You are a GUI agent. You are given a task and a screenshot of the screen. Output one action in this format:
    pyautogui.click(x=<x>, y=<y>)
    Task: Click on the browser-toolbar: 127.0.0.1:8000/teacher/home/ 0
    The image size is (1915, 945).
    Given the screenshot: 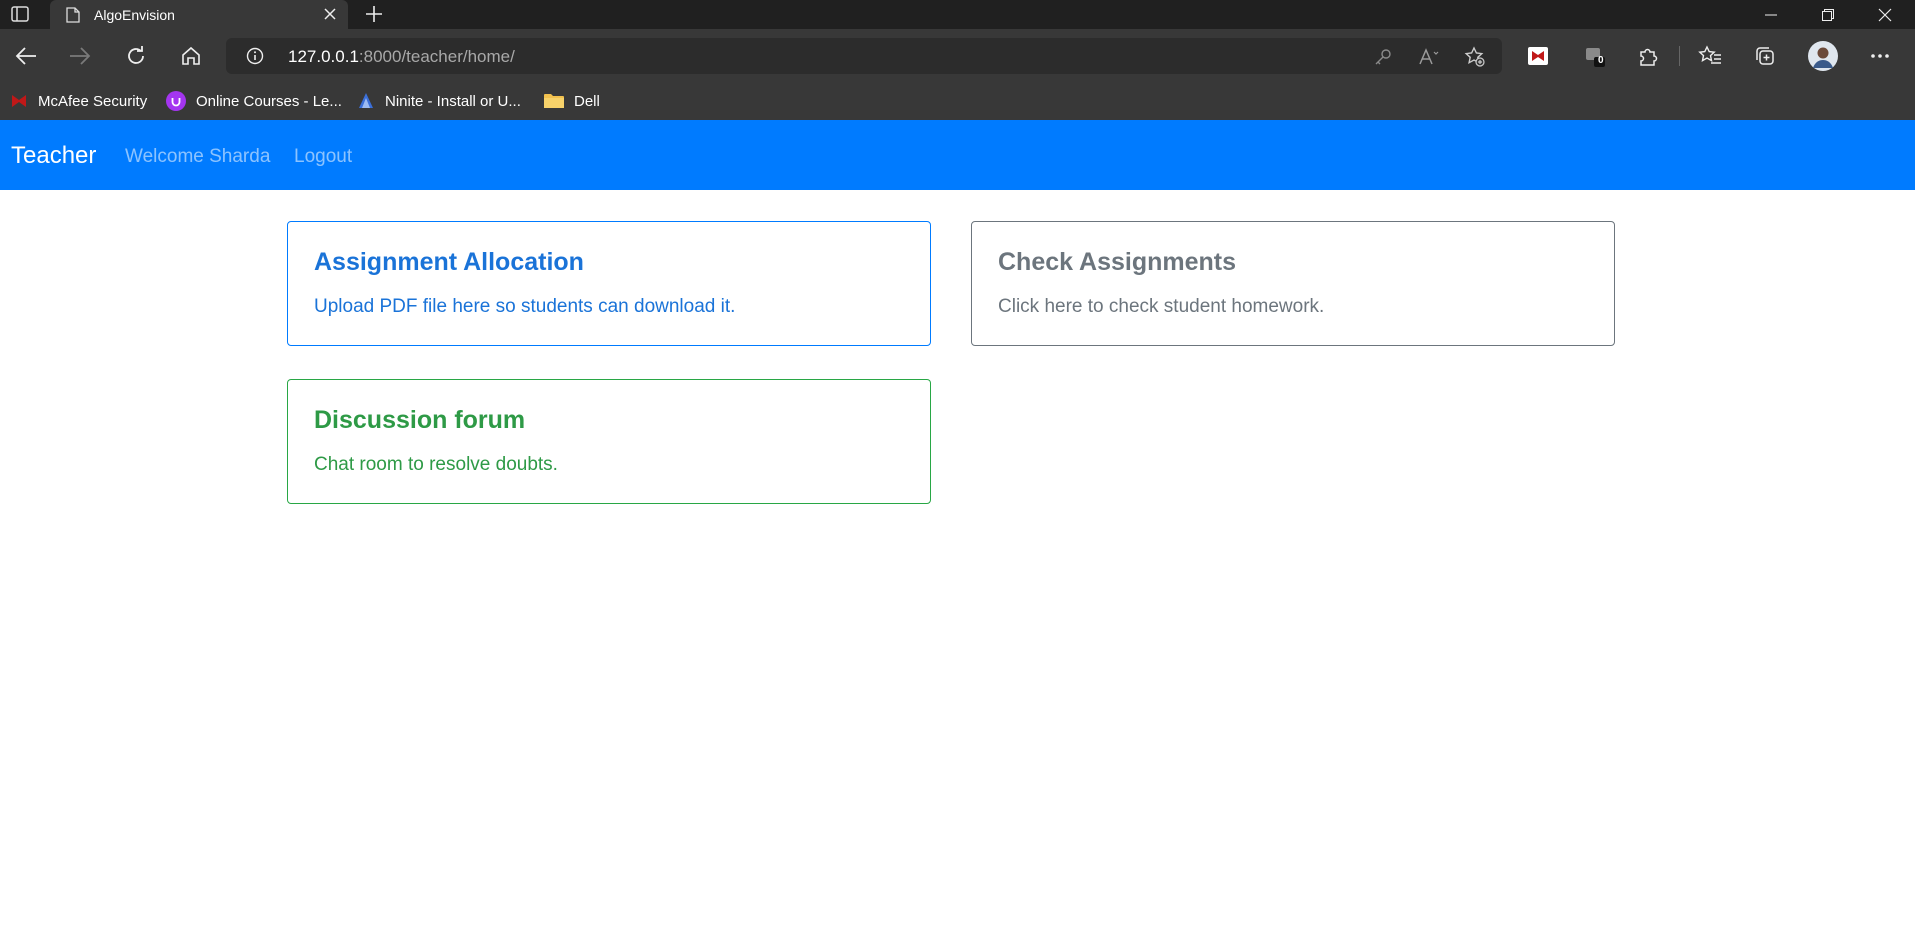 What is the action you would take?
    pyautogui.click(x=957, y=55)
    